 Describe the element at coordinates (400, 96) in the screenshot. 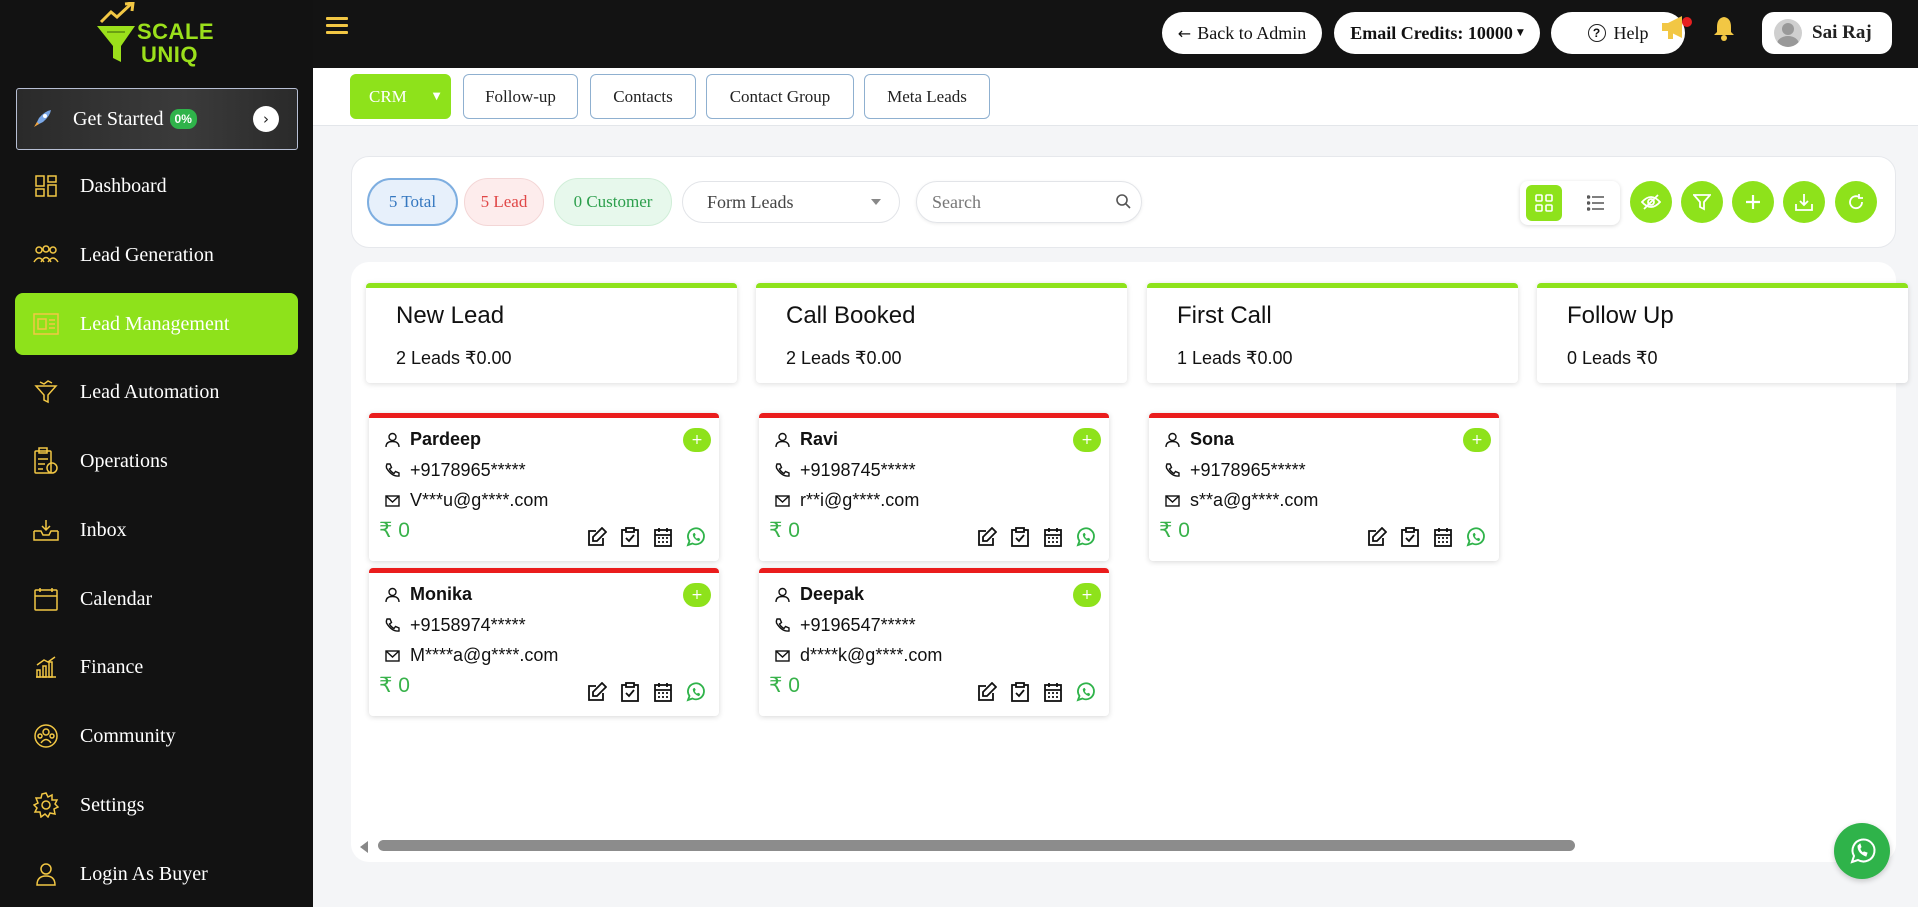

I see `tab-crm: CRM ▼` at that location.